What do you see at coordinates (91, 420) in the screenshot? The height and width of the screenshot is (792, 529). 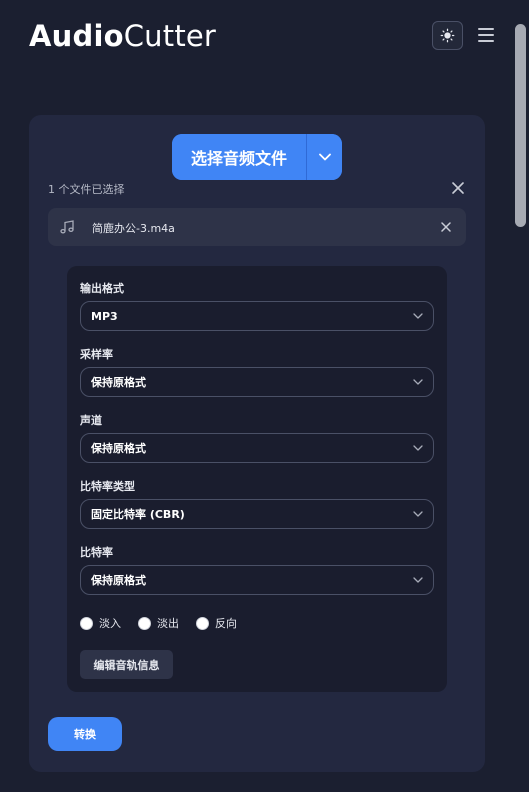 I see `channels-label: 声道` at bounding box center [91, 420].